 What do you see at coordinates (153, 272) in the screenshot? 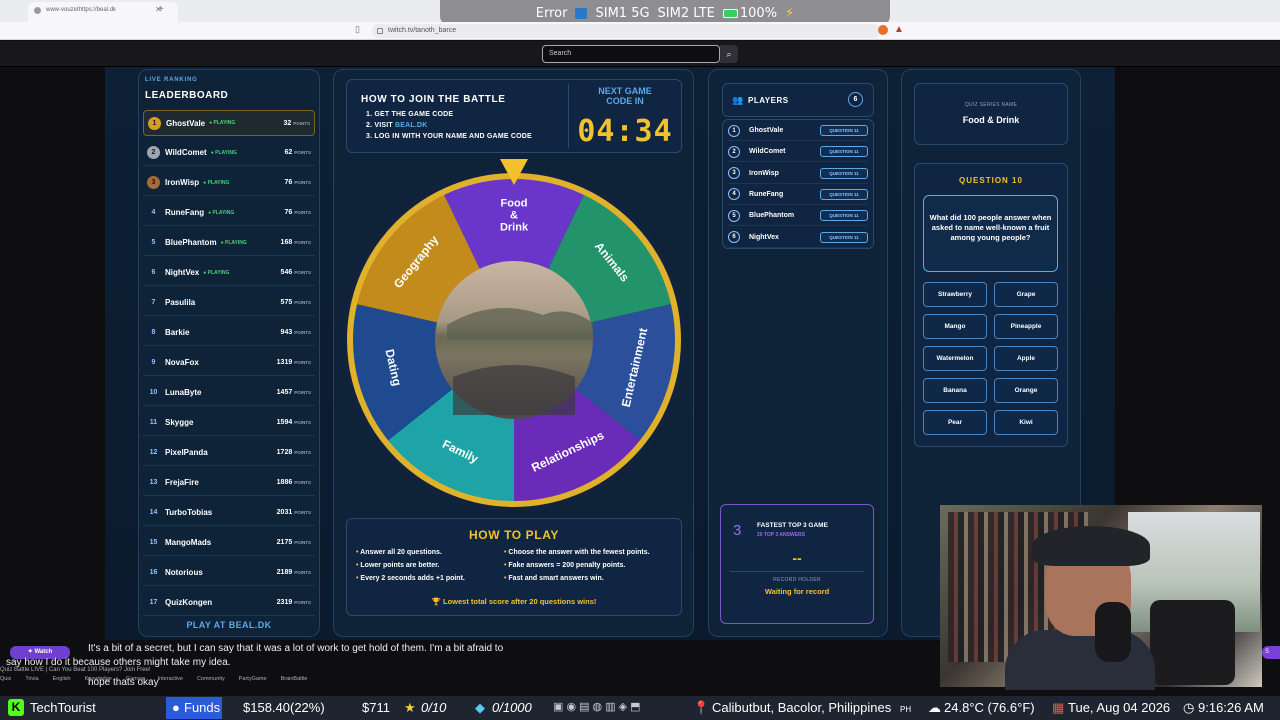
I see `rank-badge: 6` at bounding box center [153, 272].